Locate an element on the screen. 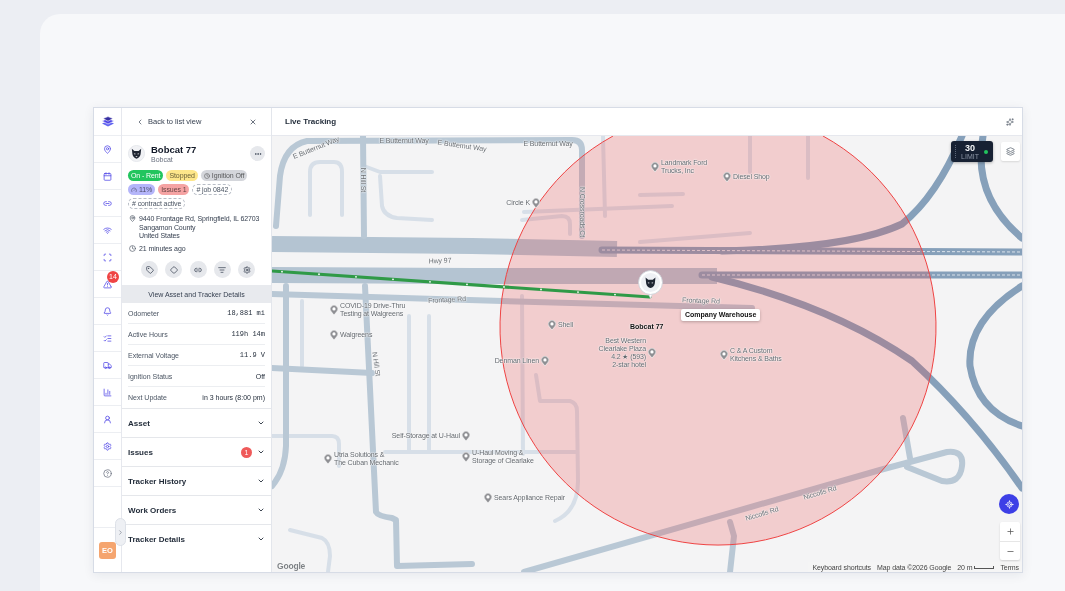  asset-name: Bobcat 77 is located at coordinates (174, 149).